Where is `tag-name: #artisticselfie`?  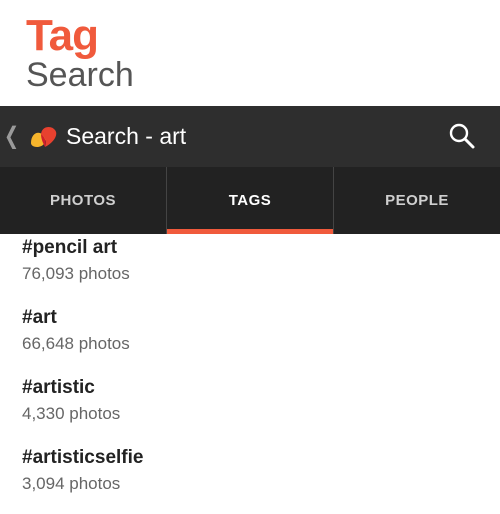
tag-name: #artisticselfie is located at coordinates (83, 457).